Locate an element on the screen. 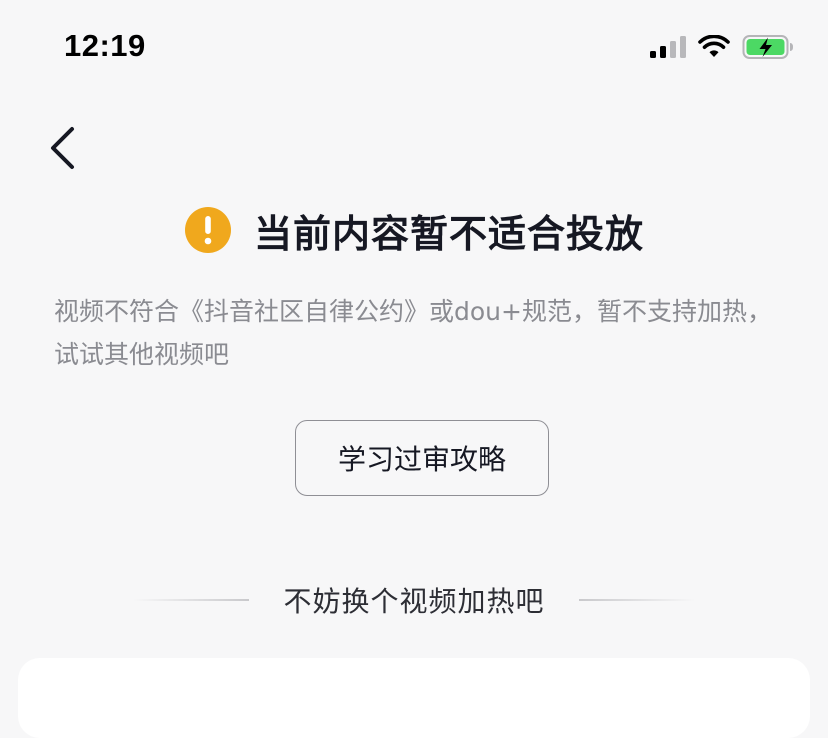  cellular-signal-icon is located at coordinates (668, 47).